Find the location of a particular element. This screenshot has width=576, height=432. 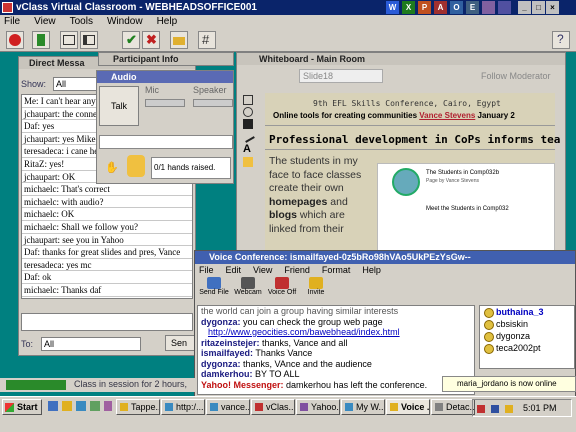

emoticon-icon is located at coordinates (136, 166).